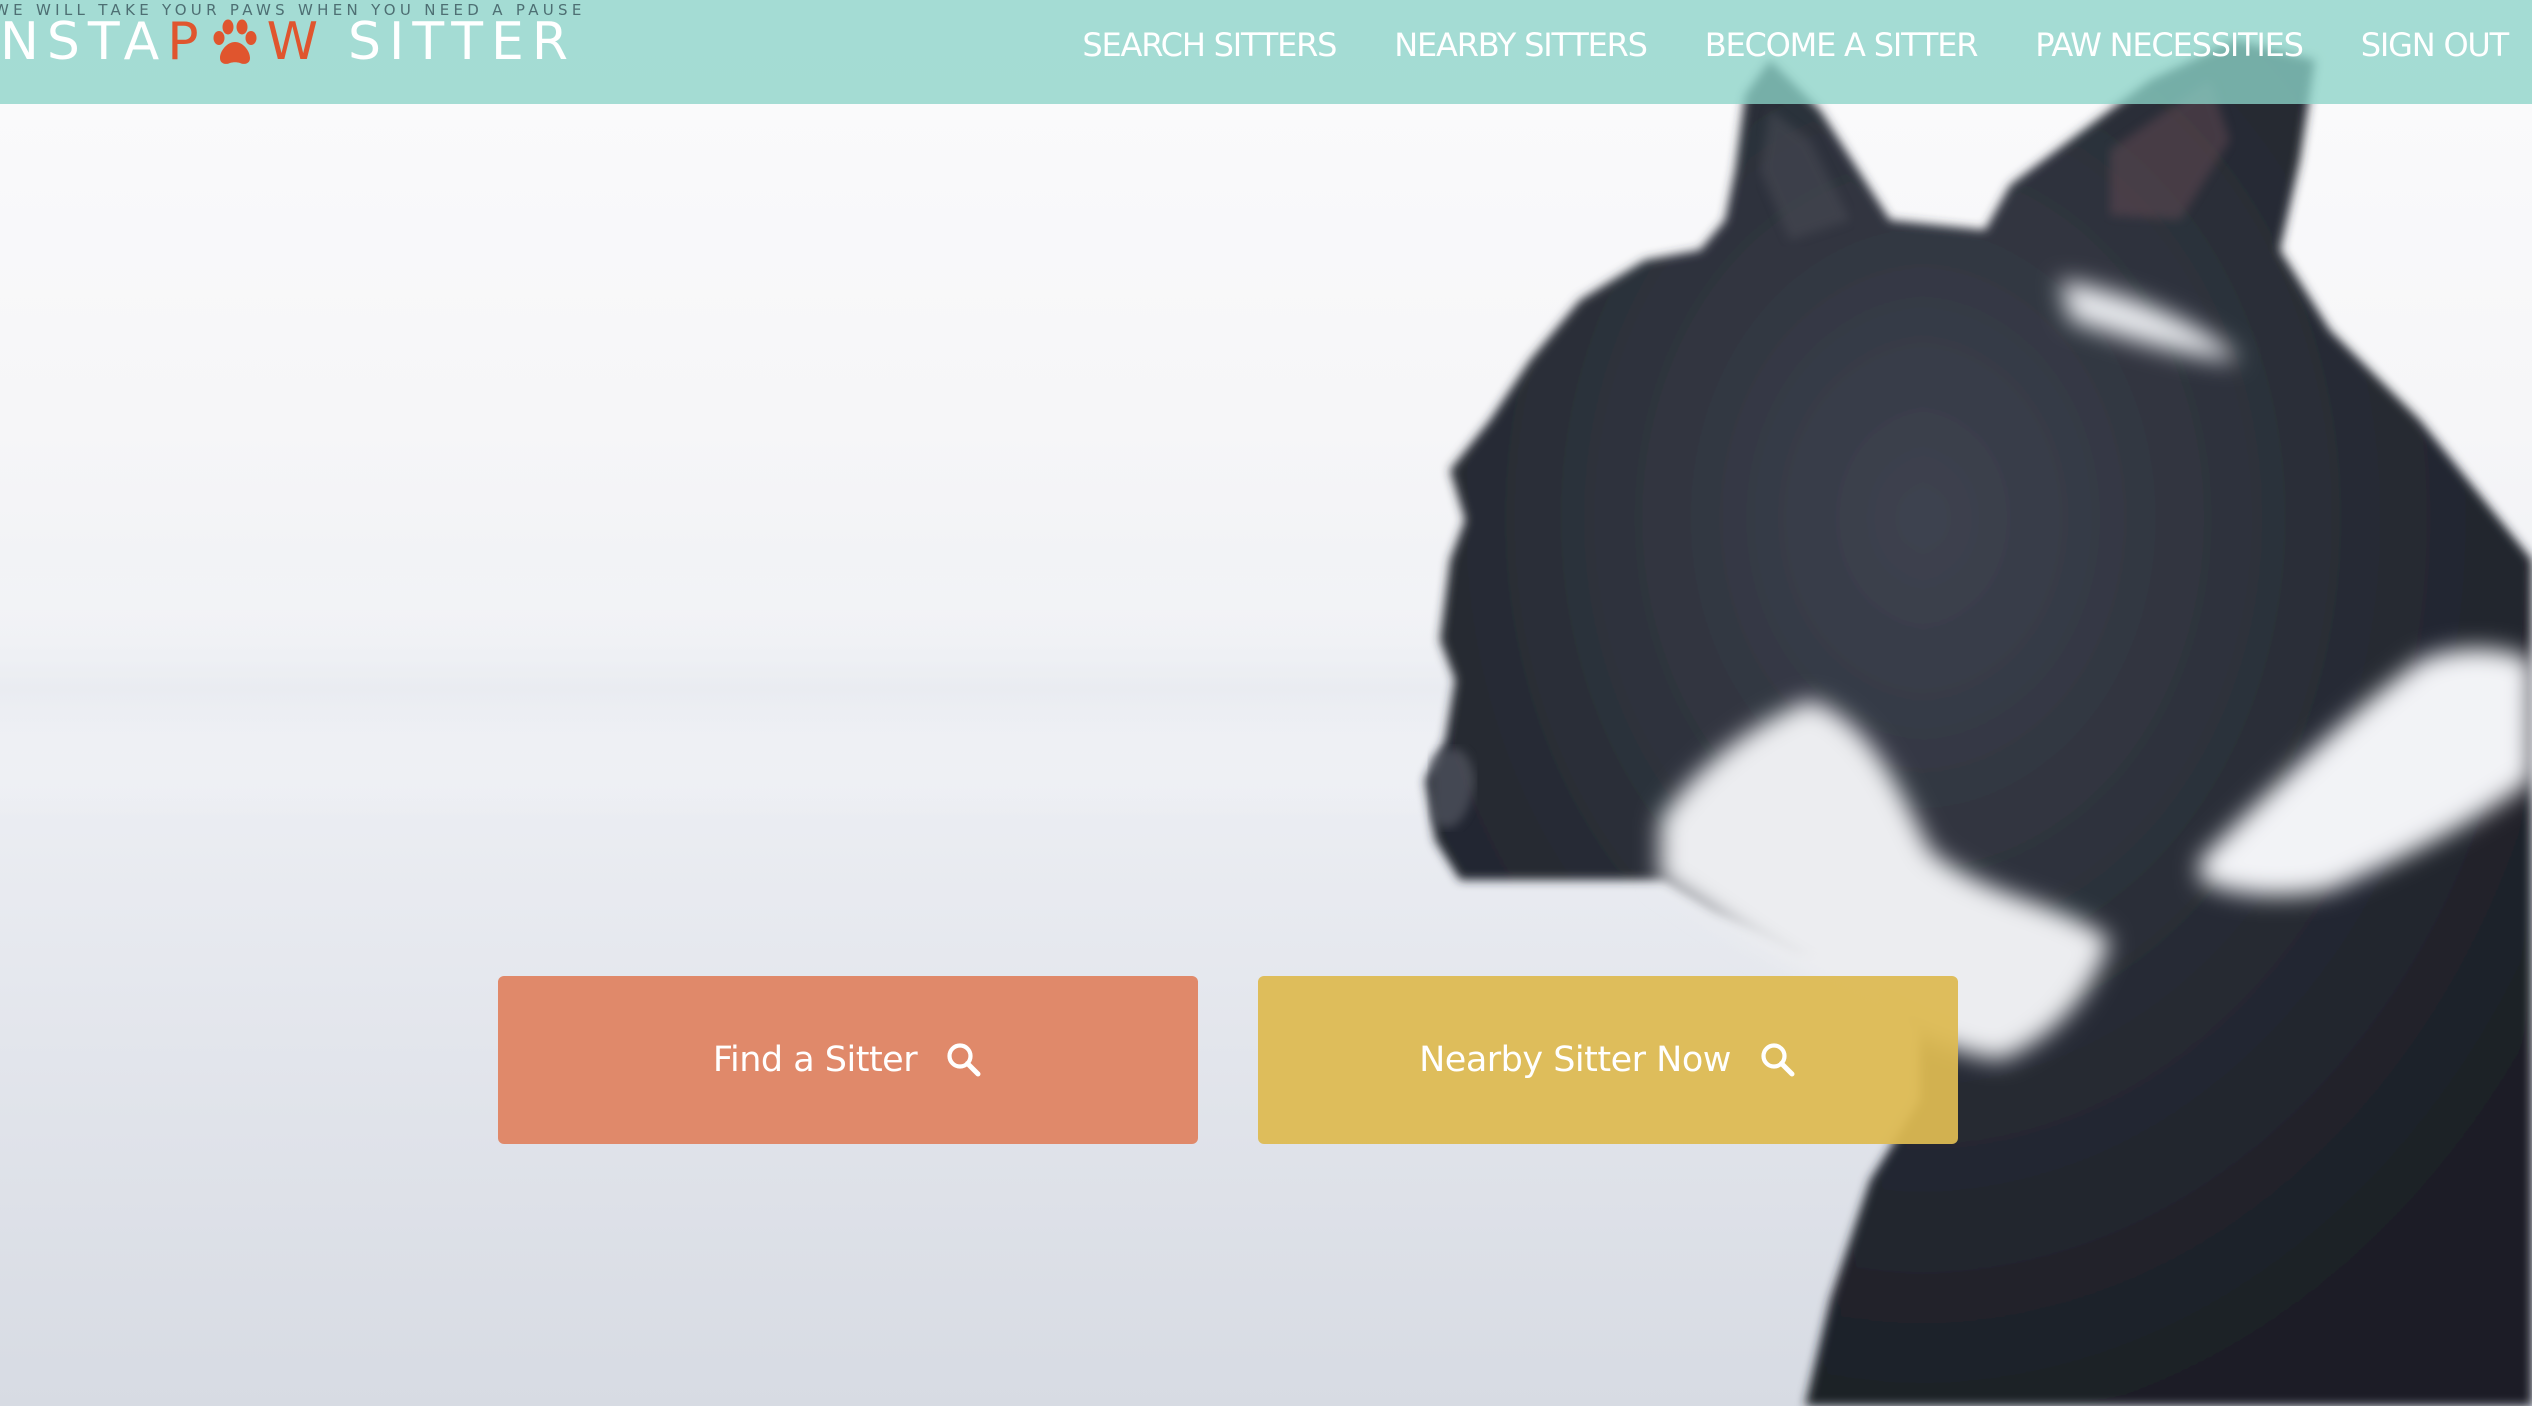 The height and width of the screenshot is (1406, 2532). What do you see at coordinates (235, 41) in the screenshot?
I see `paw-icon` at bounding box center [235, 41].